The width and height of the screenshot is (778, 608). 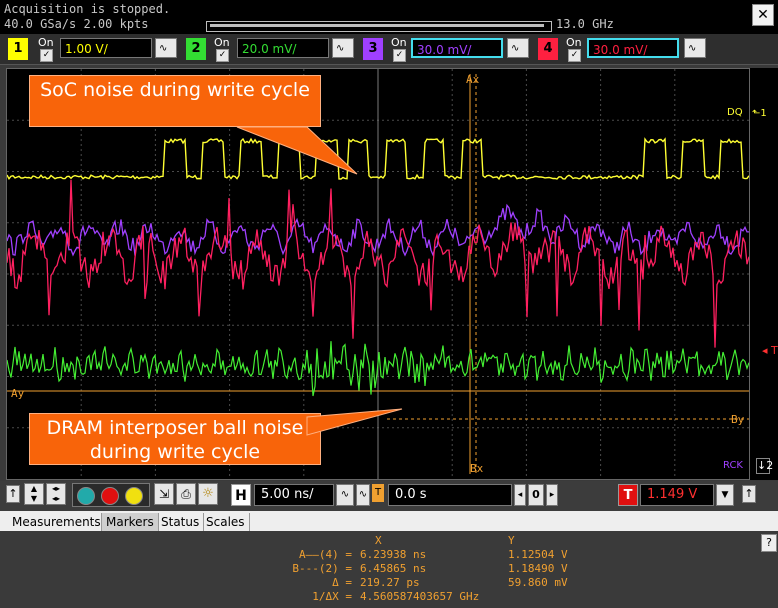 What do you see at coordinates (378, 540) in the screenshot?
I see `markers-header-x: X` at bounding box center [378, 540].